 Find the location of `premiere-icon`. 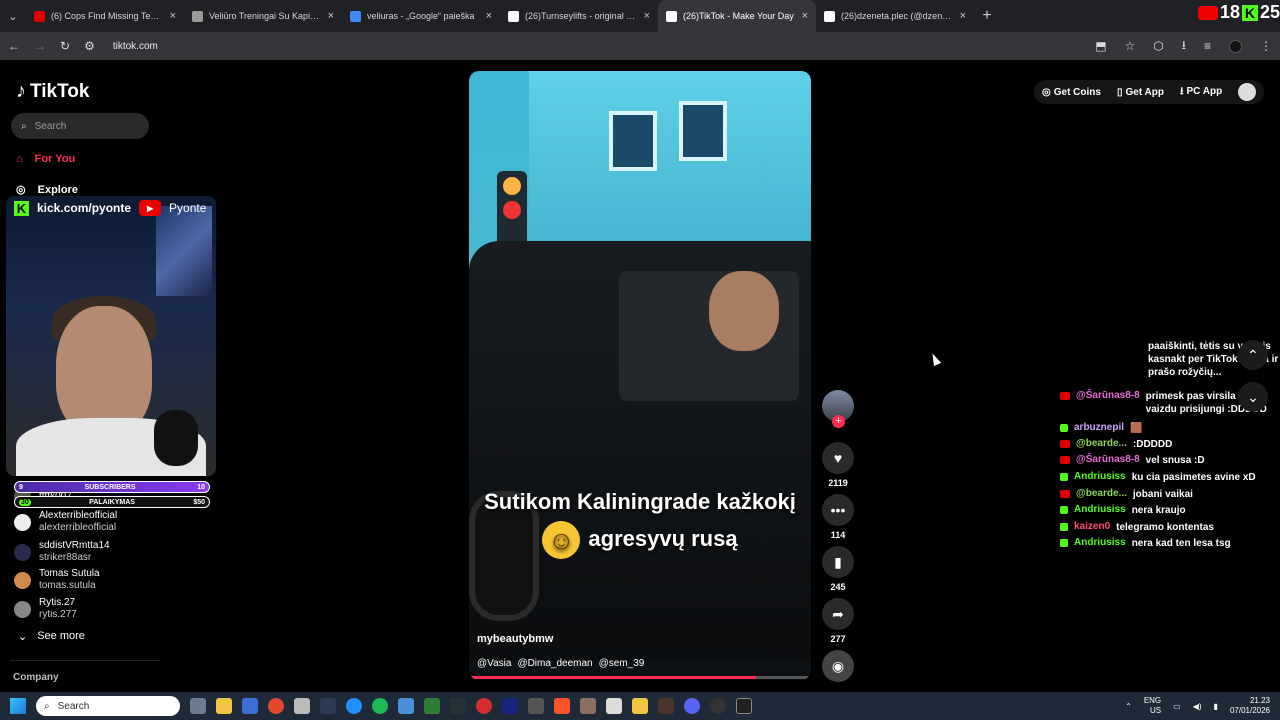

premiere-icon is located at coordinates (510, 706).